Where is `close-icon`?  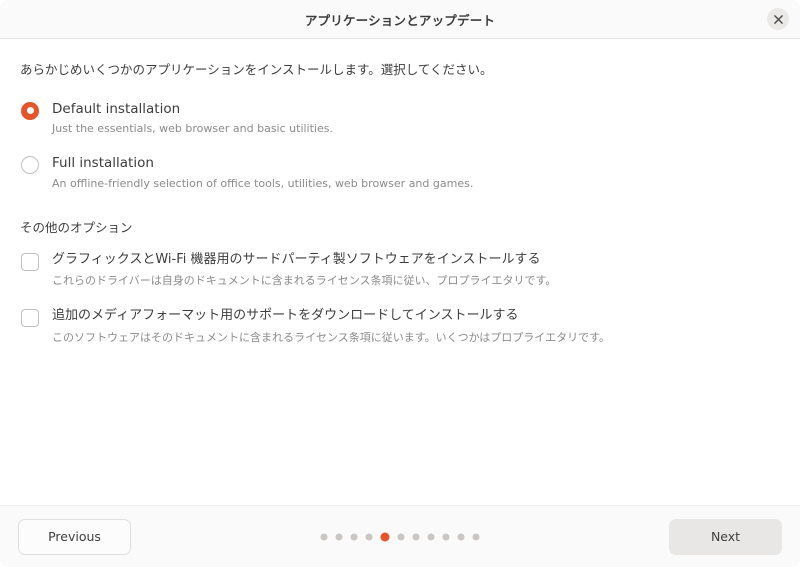 close-icon is located at coordinates (778, 19).